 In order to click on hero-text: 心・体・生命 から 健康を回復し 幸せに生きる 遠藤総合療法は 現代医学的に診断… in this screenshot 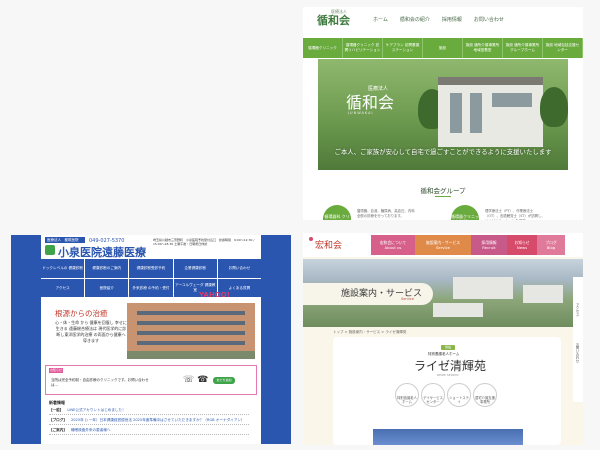, I will do `click(91, 331)`.